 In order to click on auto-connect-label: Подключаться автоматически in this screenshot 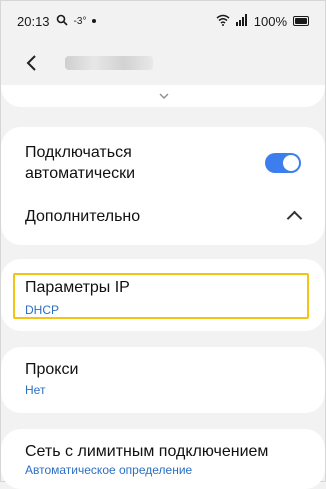, I will do `click(80, 163)`.